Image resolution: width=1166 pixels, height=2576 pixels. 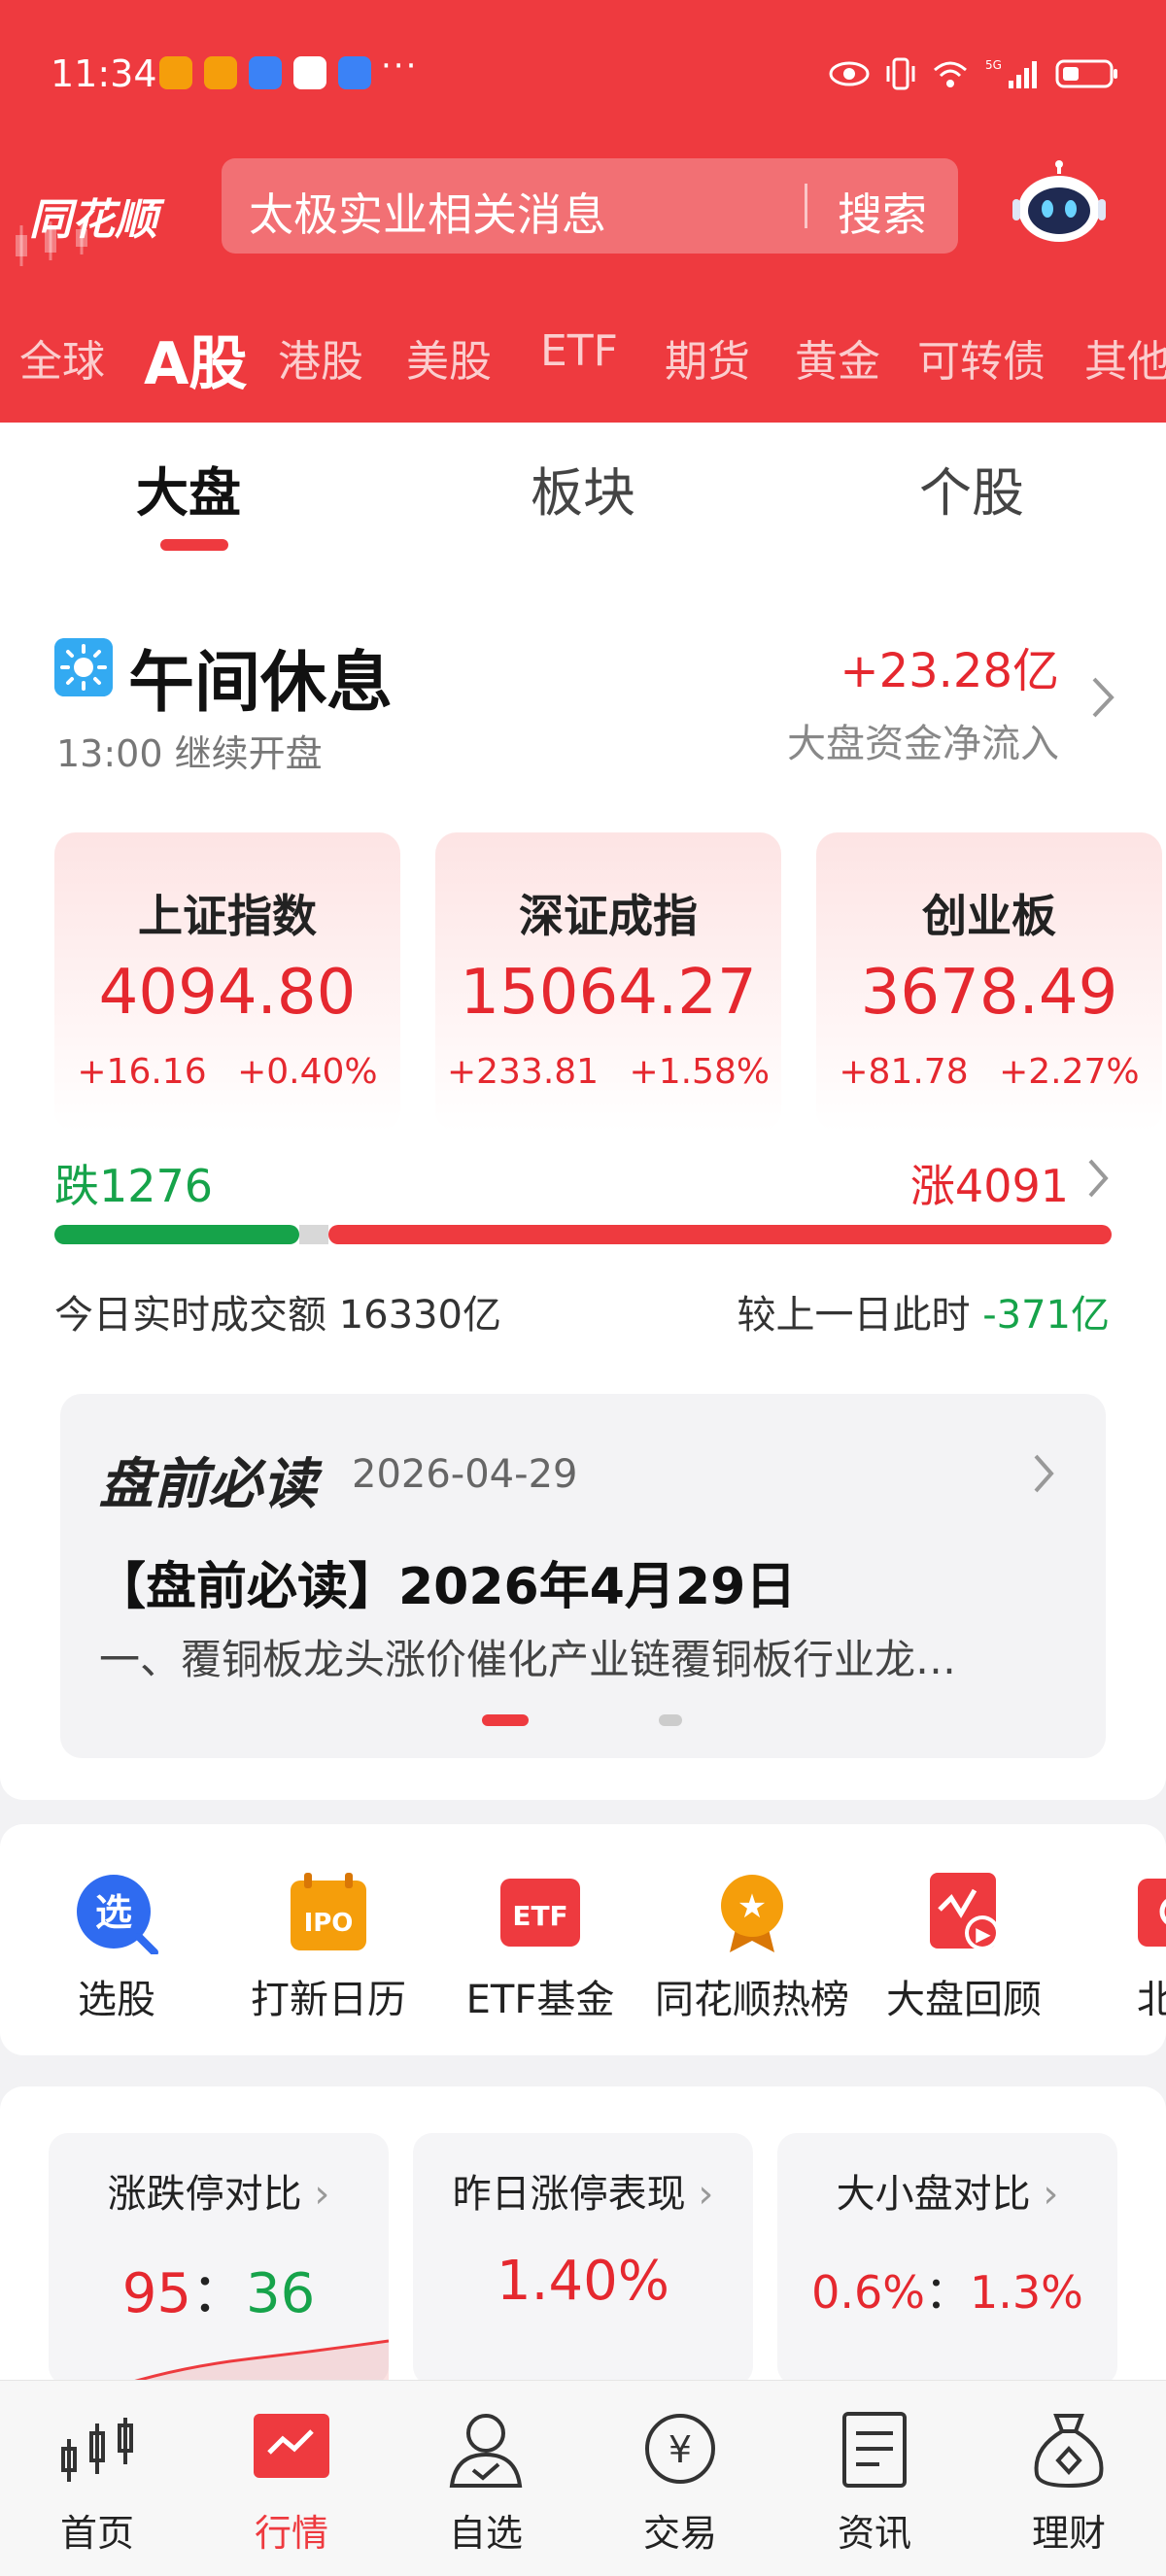 I want to click on stat-title-text: 昨日涨停表现, so click(x=569, y=2194).